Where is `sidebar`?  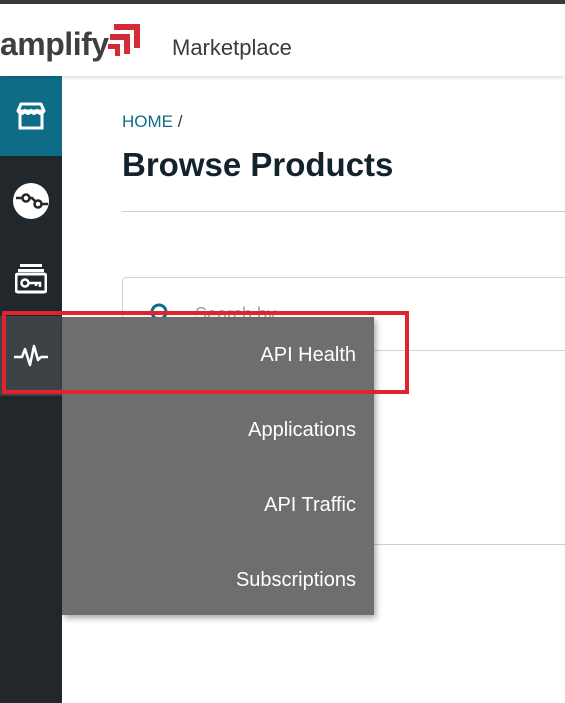
sidebar is located at coordinates (31, 389).